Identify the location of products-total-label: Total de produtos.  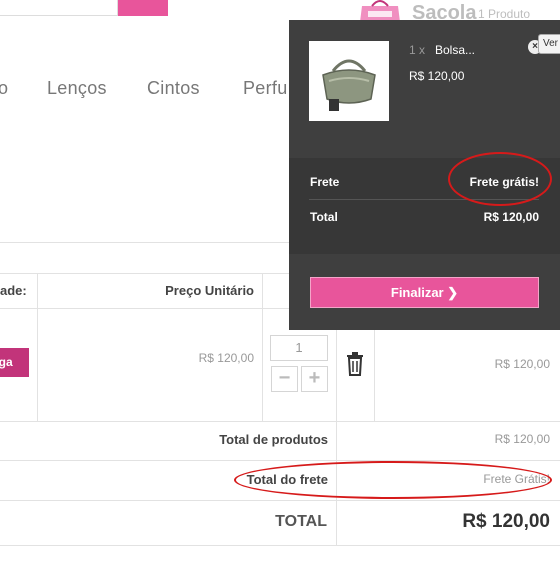
(273, 439).